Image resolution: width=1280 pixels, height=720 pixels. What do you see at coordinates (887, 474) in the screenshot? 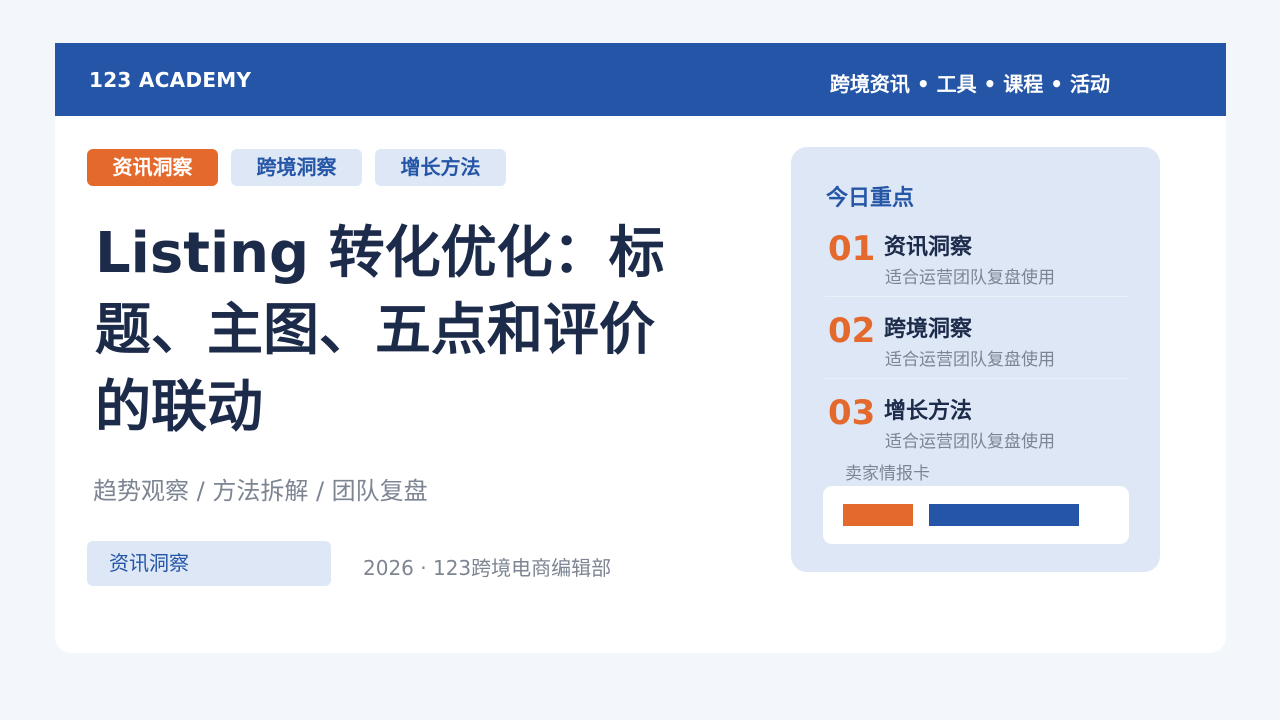
I see `seller-card-label: 卖家情报卡` at bounding box center [887, 474].